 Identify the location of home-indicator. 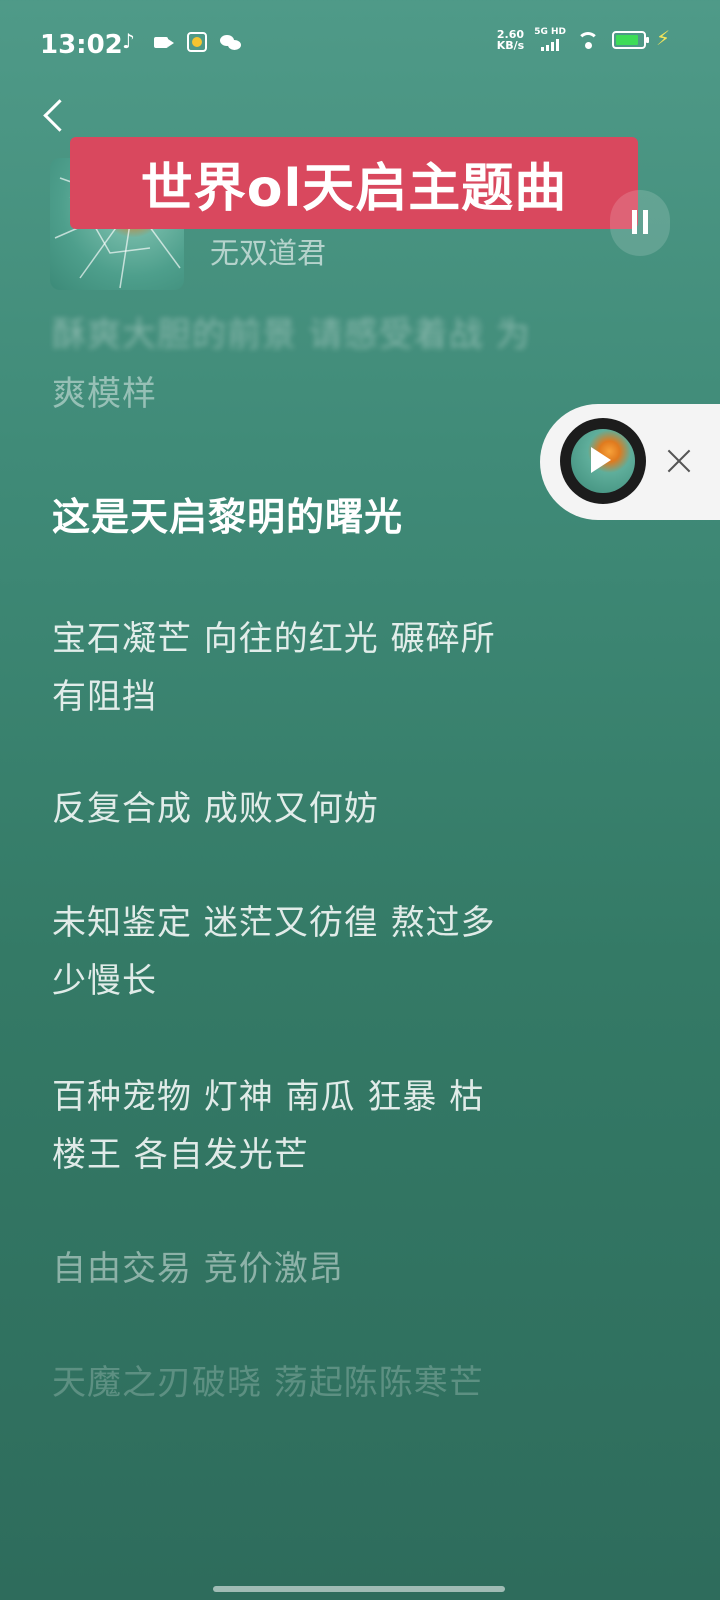
(359, 1589).